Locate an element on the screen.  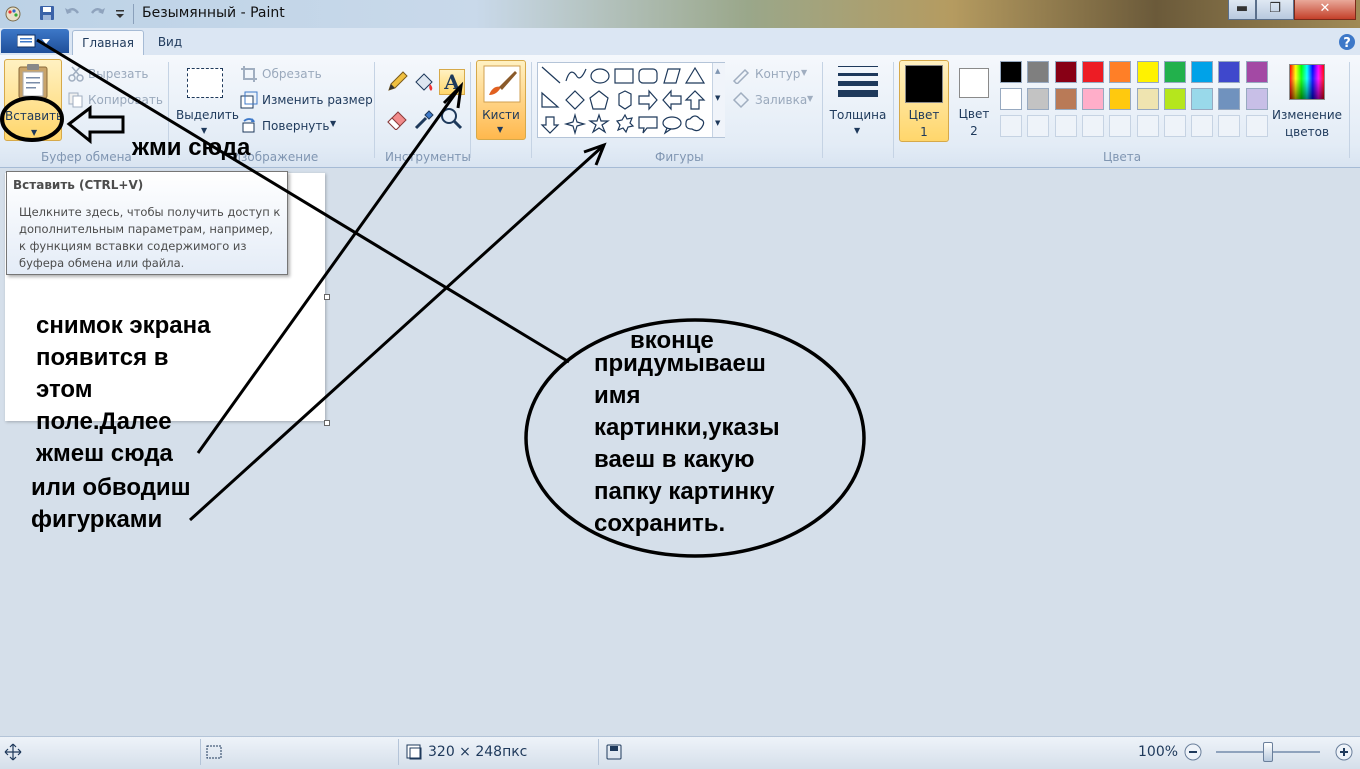
copy-button: Копировать is located at coordinates (125, 100).